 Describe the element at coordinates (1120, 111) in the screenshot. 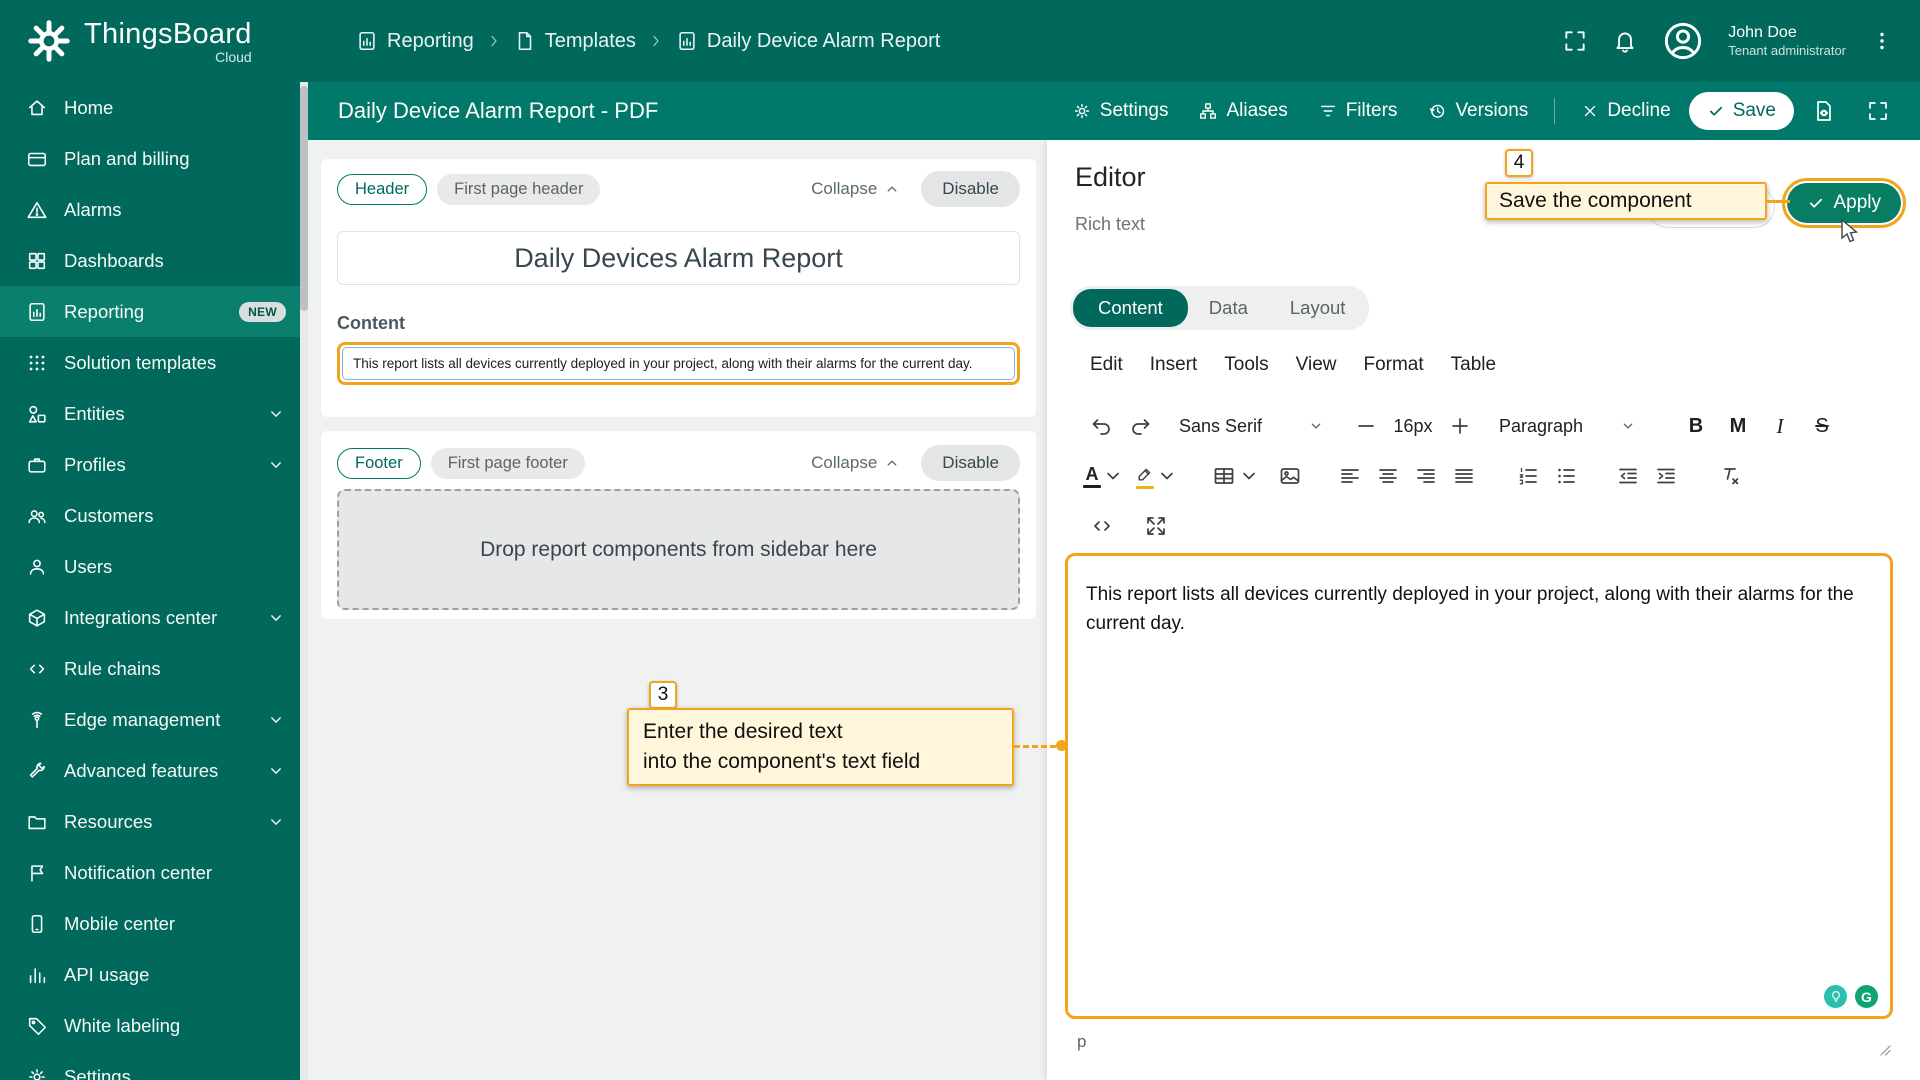

I see `settings-button: Settings` at that location.